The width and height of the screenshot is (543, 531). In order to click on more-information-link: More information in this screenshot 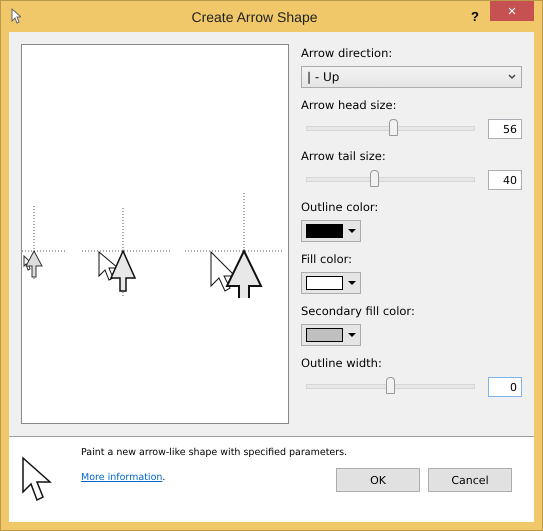, I will do `click(121, 477)`.